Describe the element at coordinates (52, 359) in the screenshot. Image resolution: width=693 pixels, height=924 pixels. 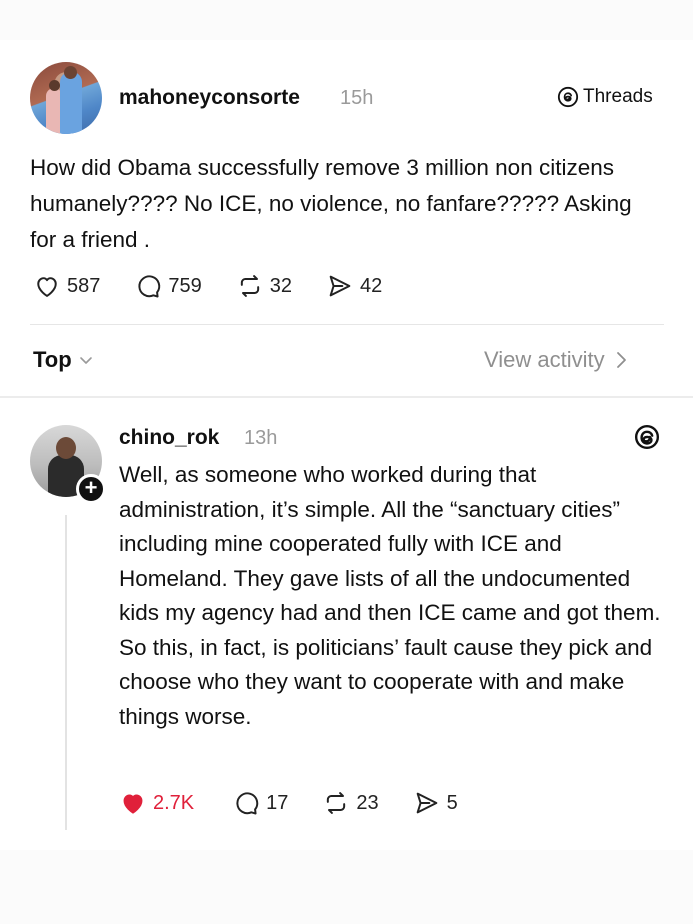
I see `sort-label: Top` at that location.